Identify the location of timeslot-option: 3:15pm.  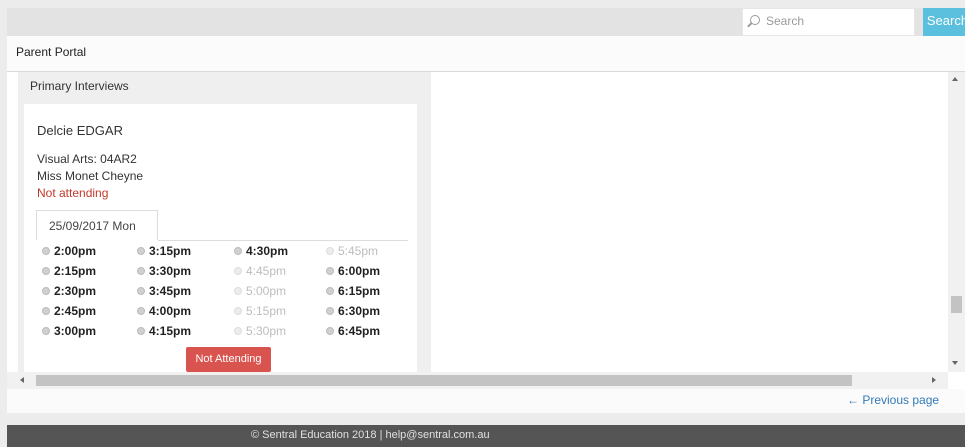
(164, 251).